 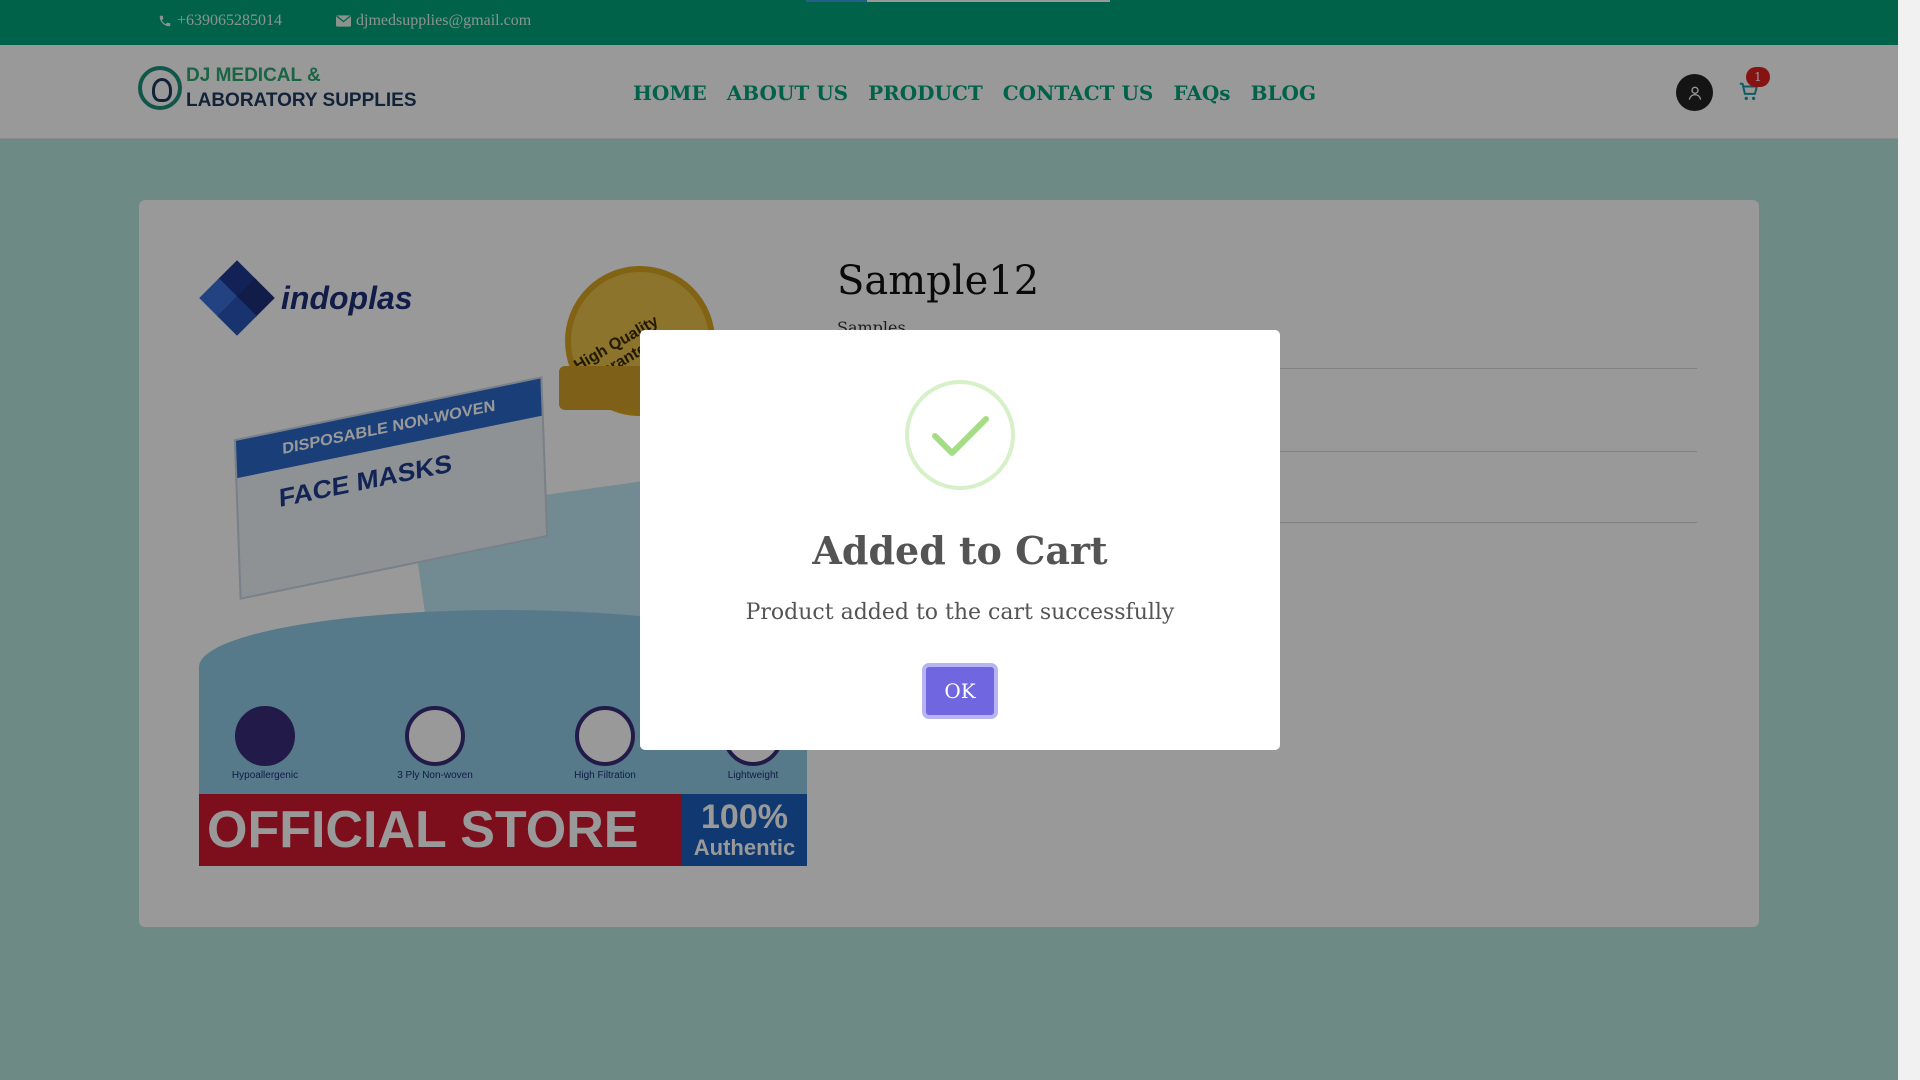 What do you see at coordinates (960, 691) in the screenshot?
I see `ok-button: OK` at bounding box center [960, 691].